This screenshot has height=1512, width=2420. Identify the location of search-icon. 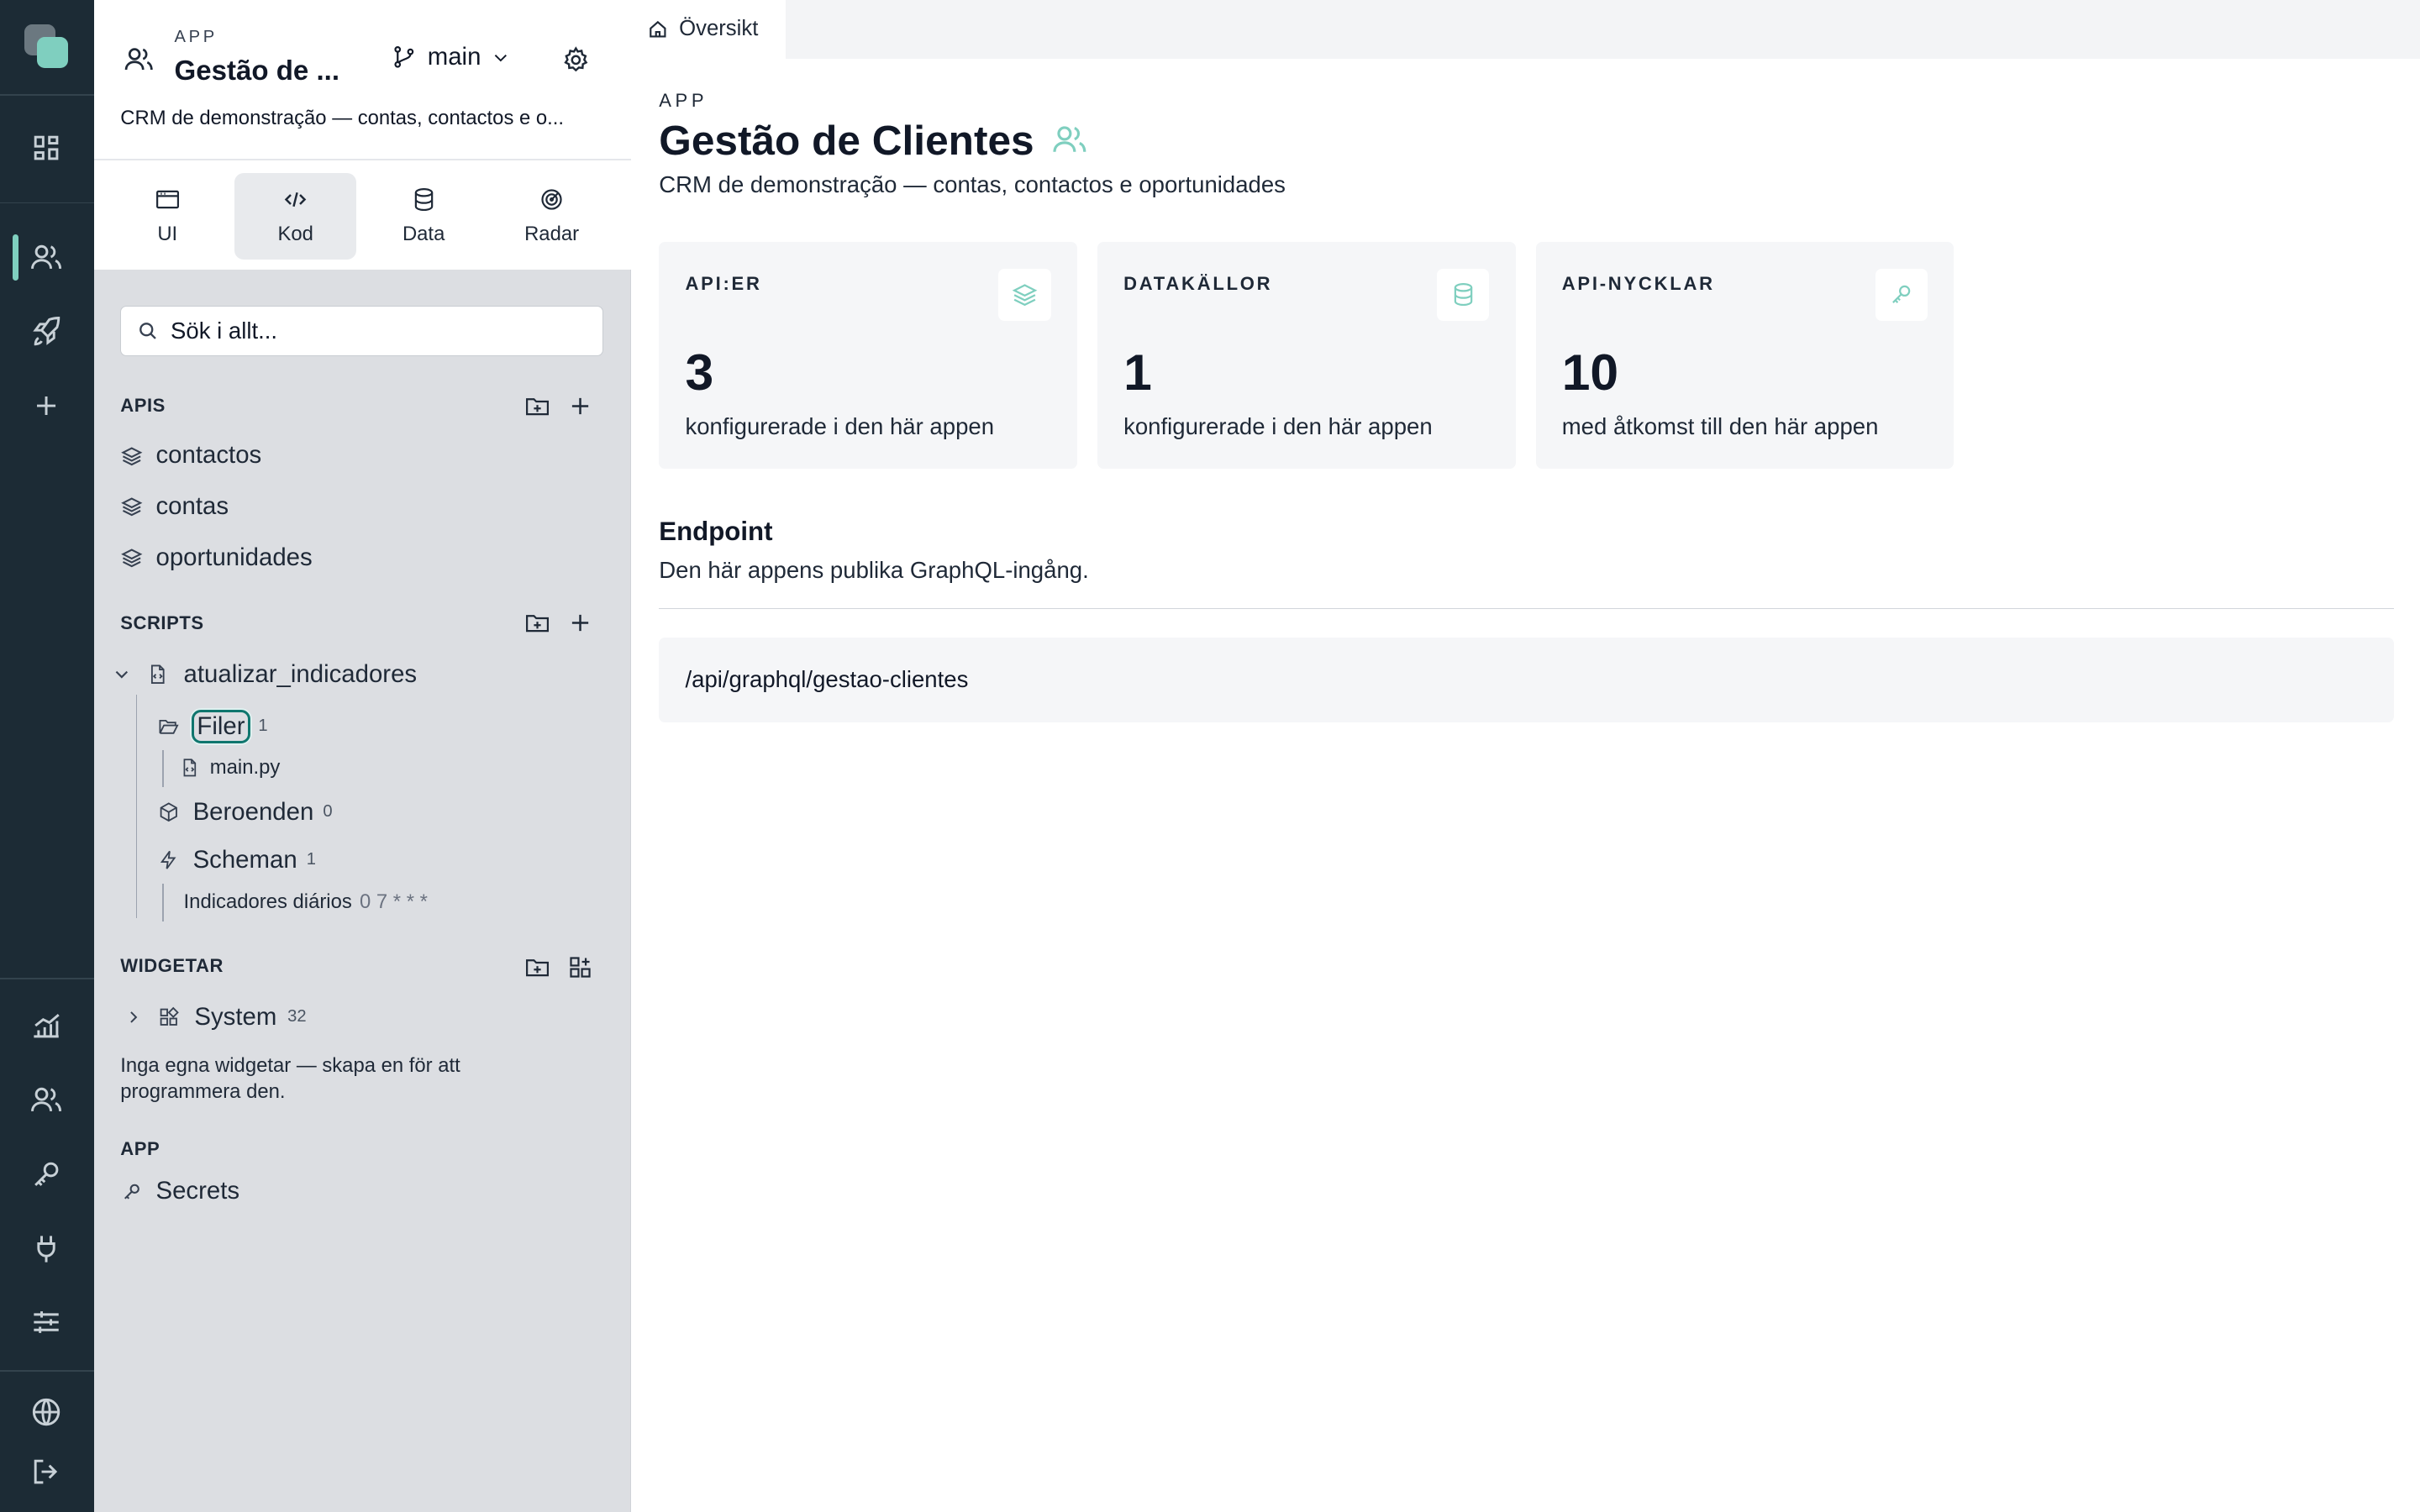
(147, 331).